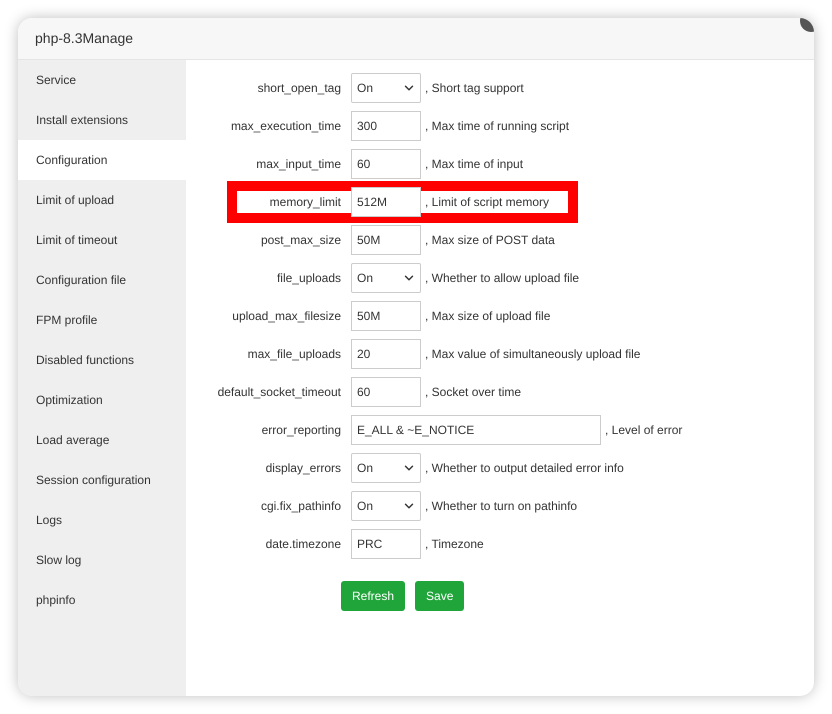  I want to click on setting-description: , Whether to allow upload file, so click(502, 278).